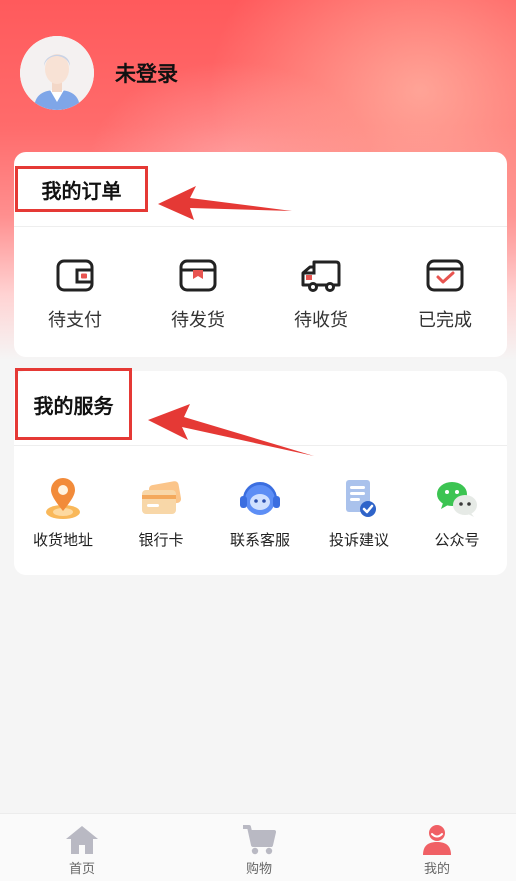 This screenshot has height=881, width=516. I want to click on annotation-arrow-orders, so click(225, 203).